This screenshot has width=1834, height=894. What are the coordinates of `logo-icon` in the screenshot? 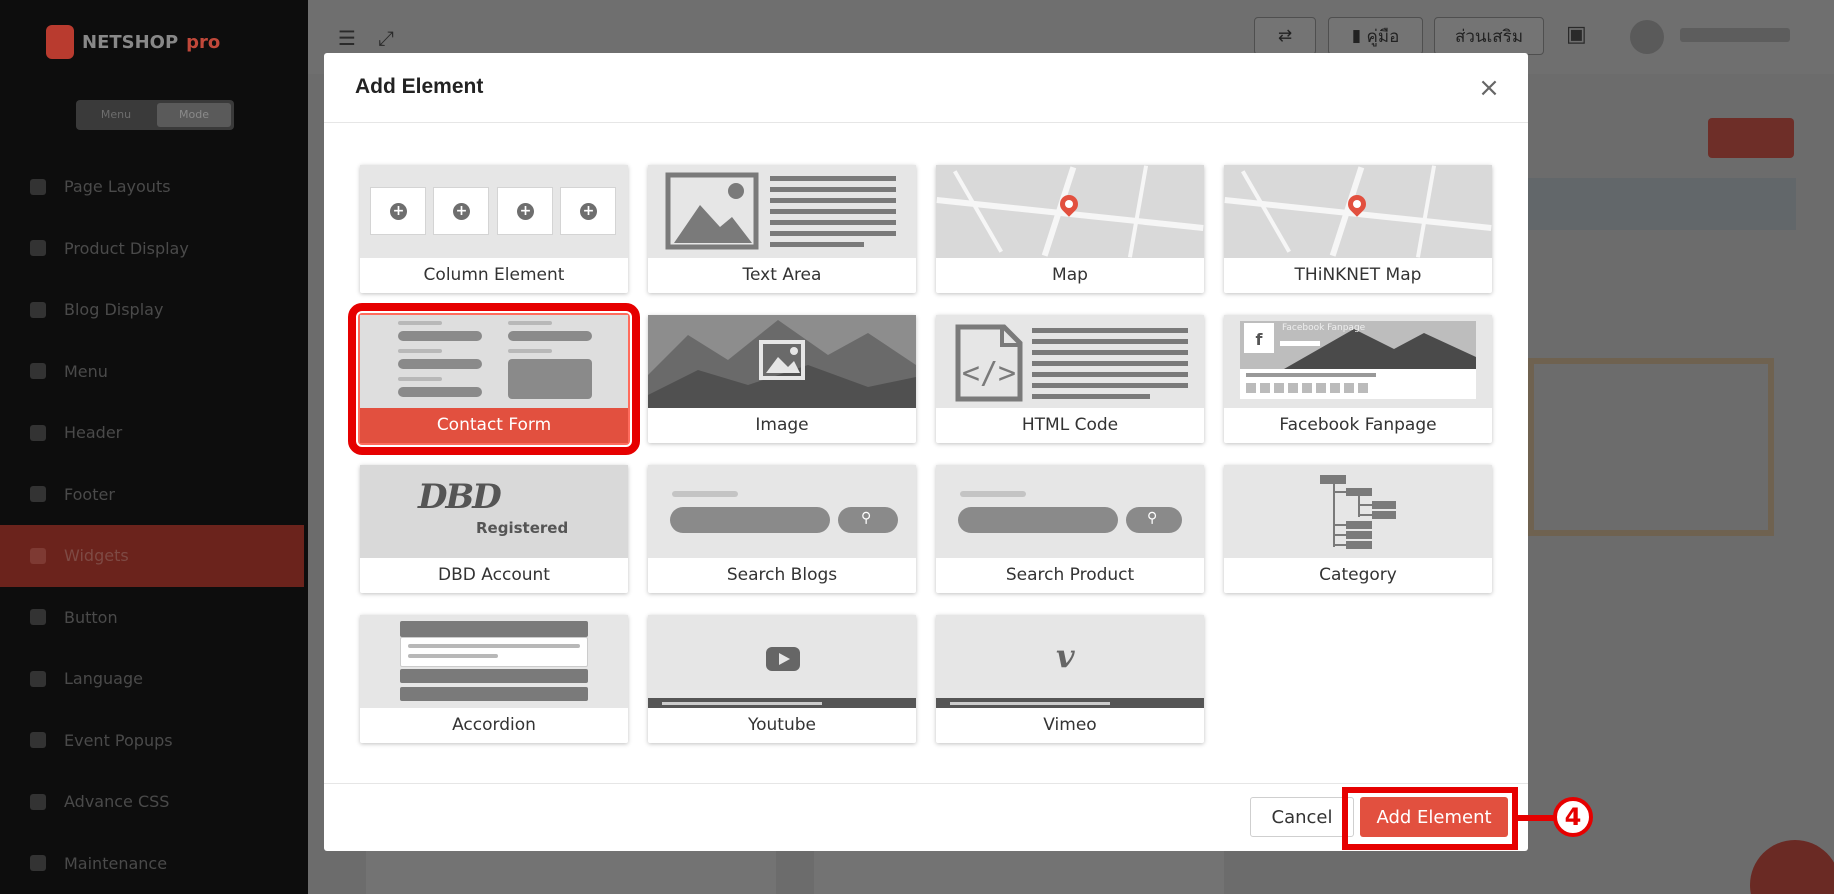 It's located at (60, 42).